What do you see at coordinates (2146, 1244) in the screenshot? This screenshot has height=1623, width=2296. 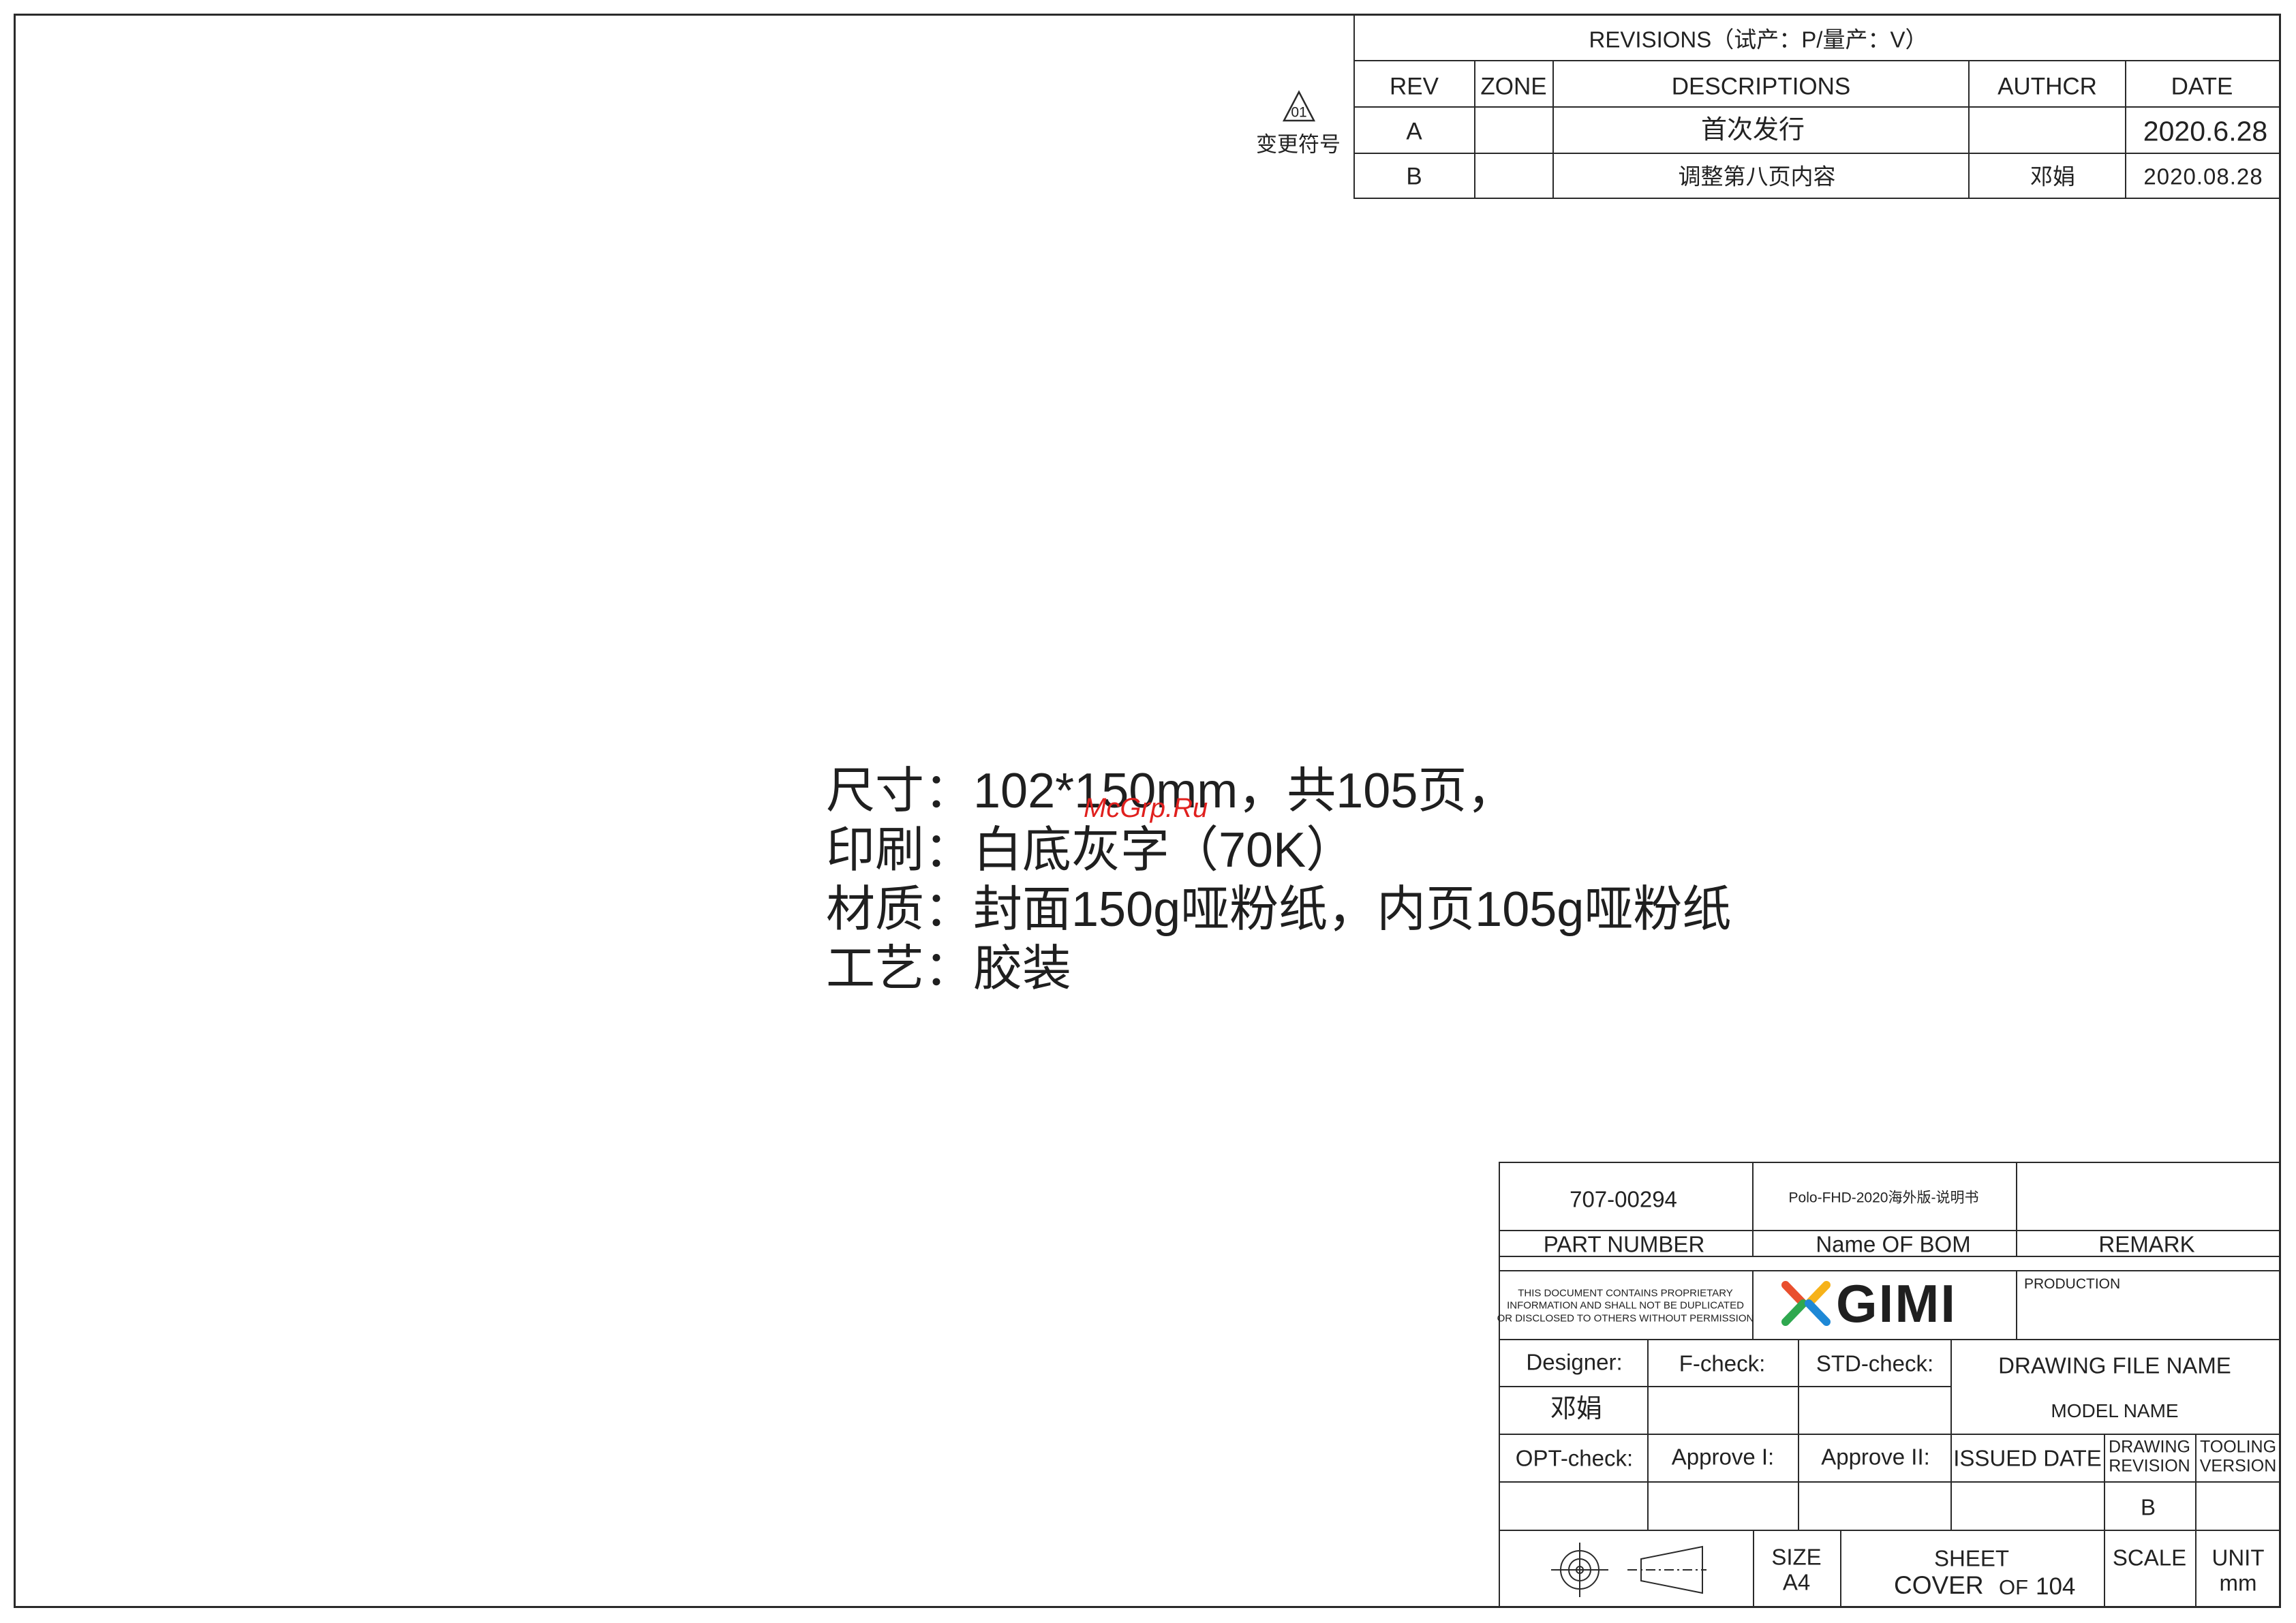 I see `remark-label: REMARK` at bounding box center [2146, 1244].